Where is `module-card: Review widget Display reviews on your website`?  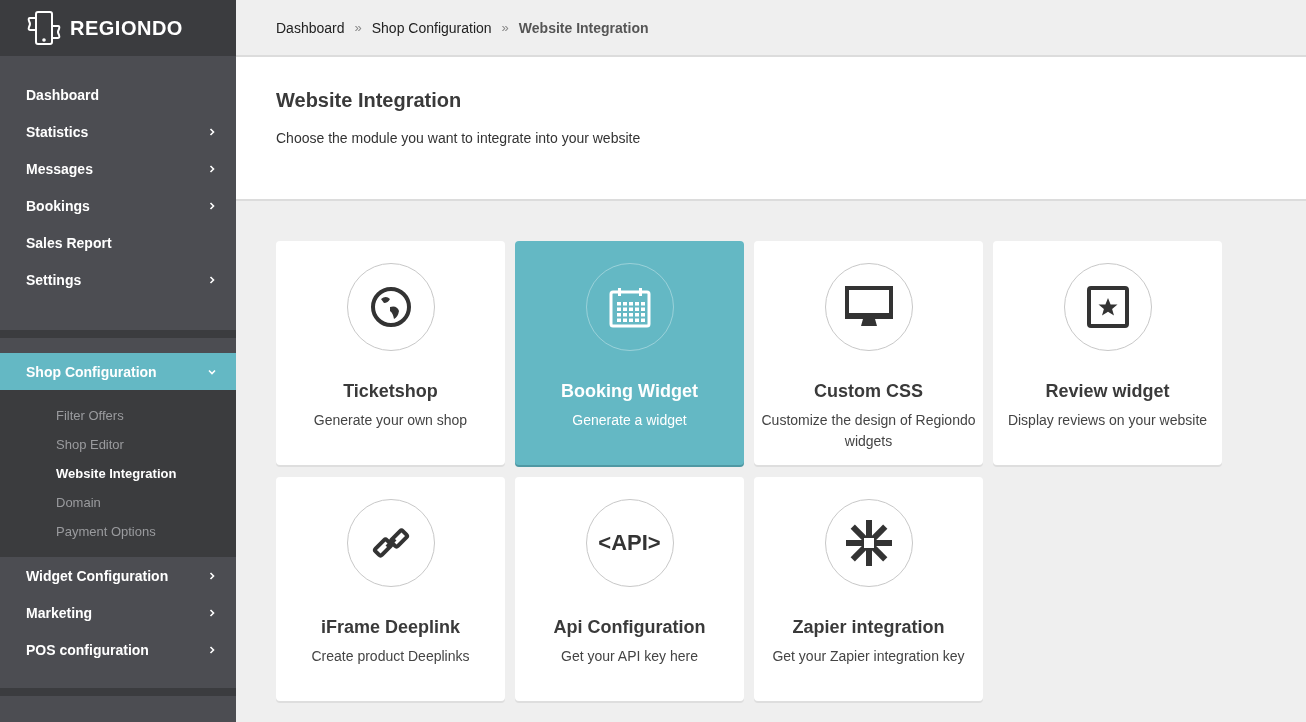
module-card: Review widget Display reviews on your website is located at coordinates (1107, 353).